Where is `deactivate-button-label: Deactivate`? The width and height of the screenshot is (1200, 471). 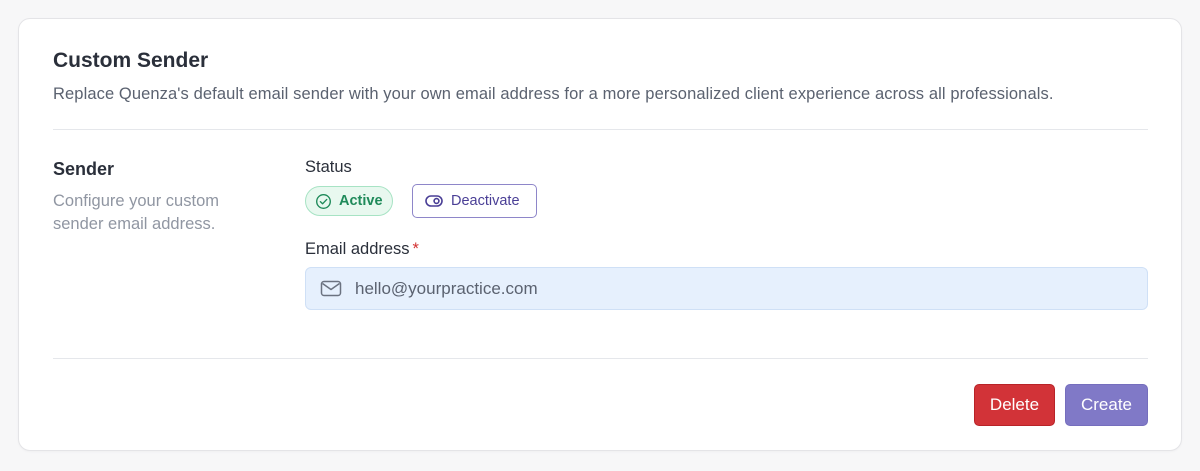
deactivate-button-label: Deactivate is located at coordinates (485, 201).